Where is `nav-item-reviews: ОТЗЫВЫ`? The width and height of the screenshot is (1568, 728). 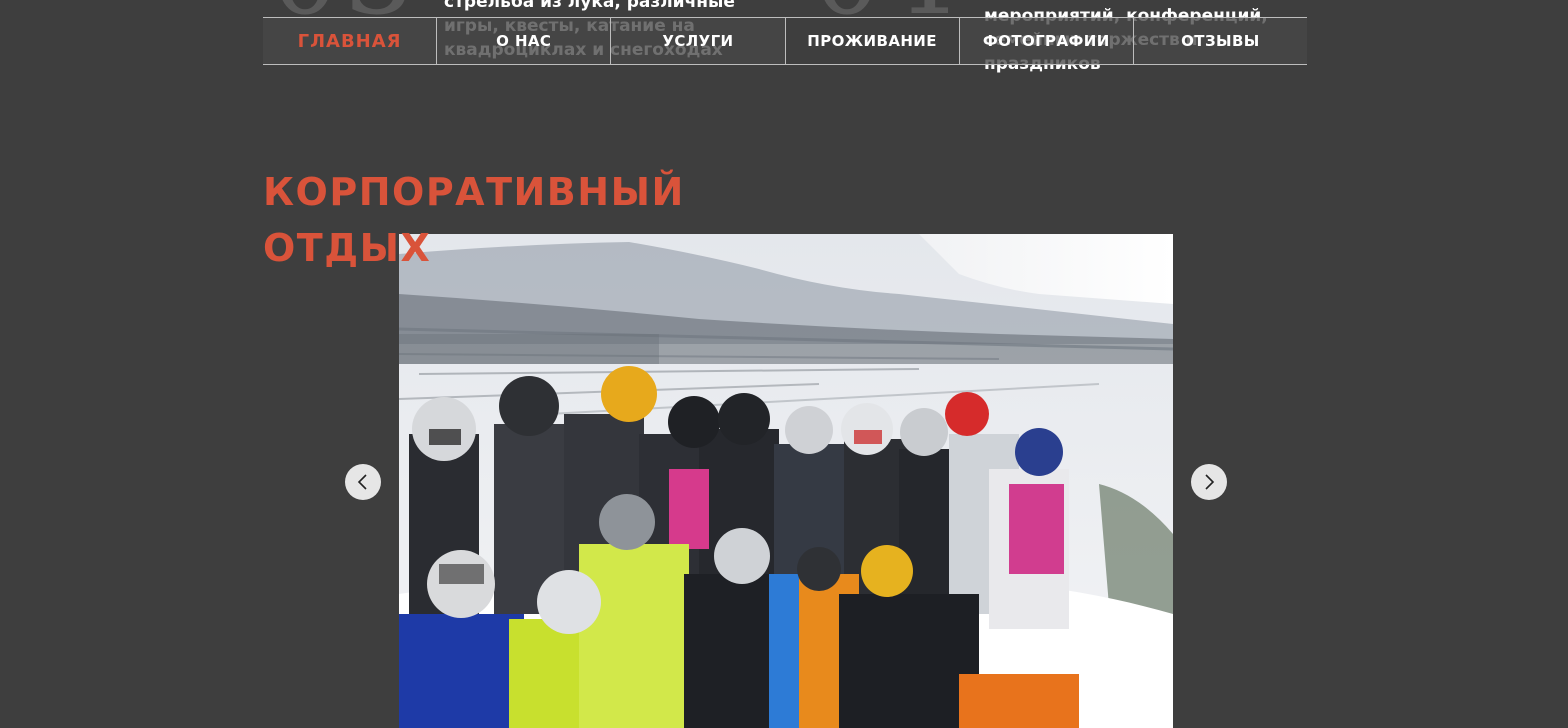
nav-item-reviews: ОТЗЫВЫ is located at coordinates (1220, 41).